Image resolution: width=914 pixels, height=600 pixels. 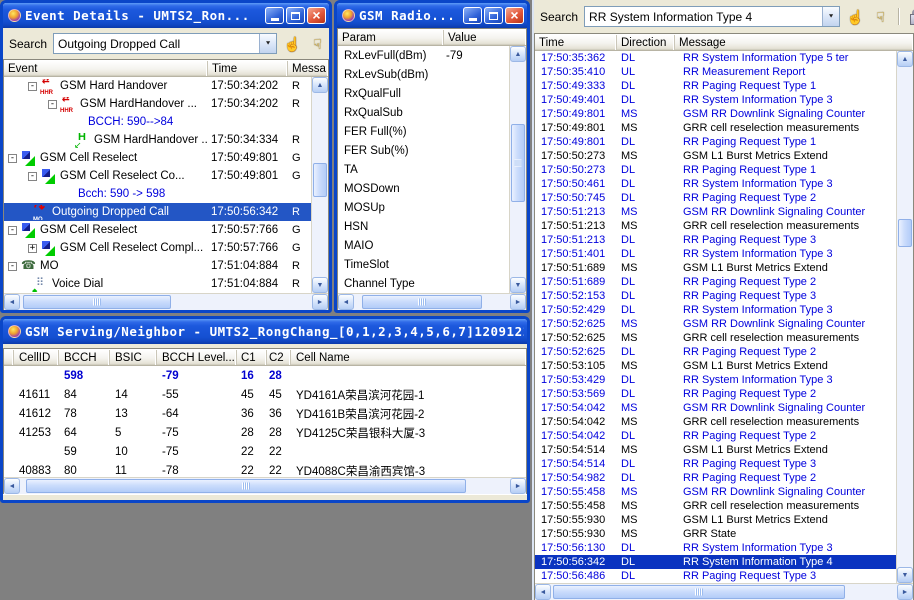 What do you see at coordinates (715, 72) in the screenshot?
I see `message-row: 17:50:35:410 UL RR Measurement Report` at bounding box center [715, 72].